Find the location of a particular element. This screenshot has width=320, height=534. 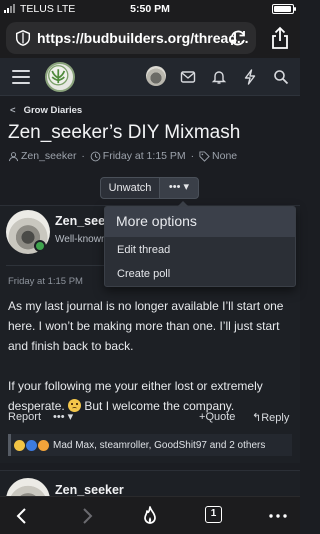

chevron-left-icon: < is located at coordinates (13, 110).